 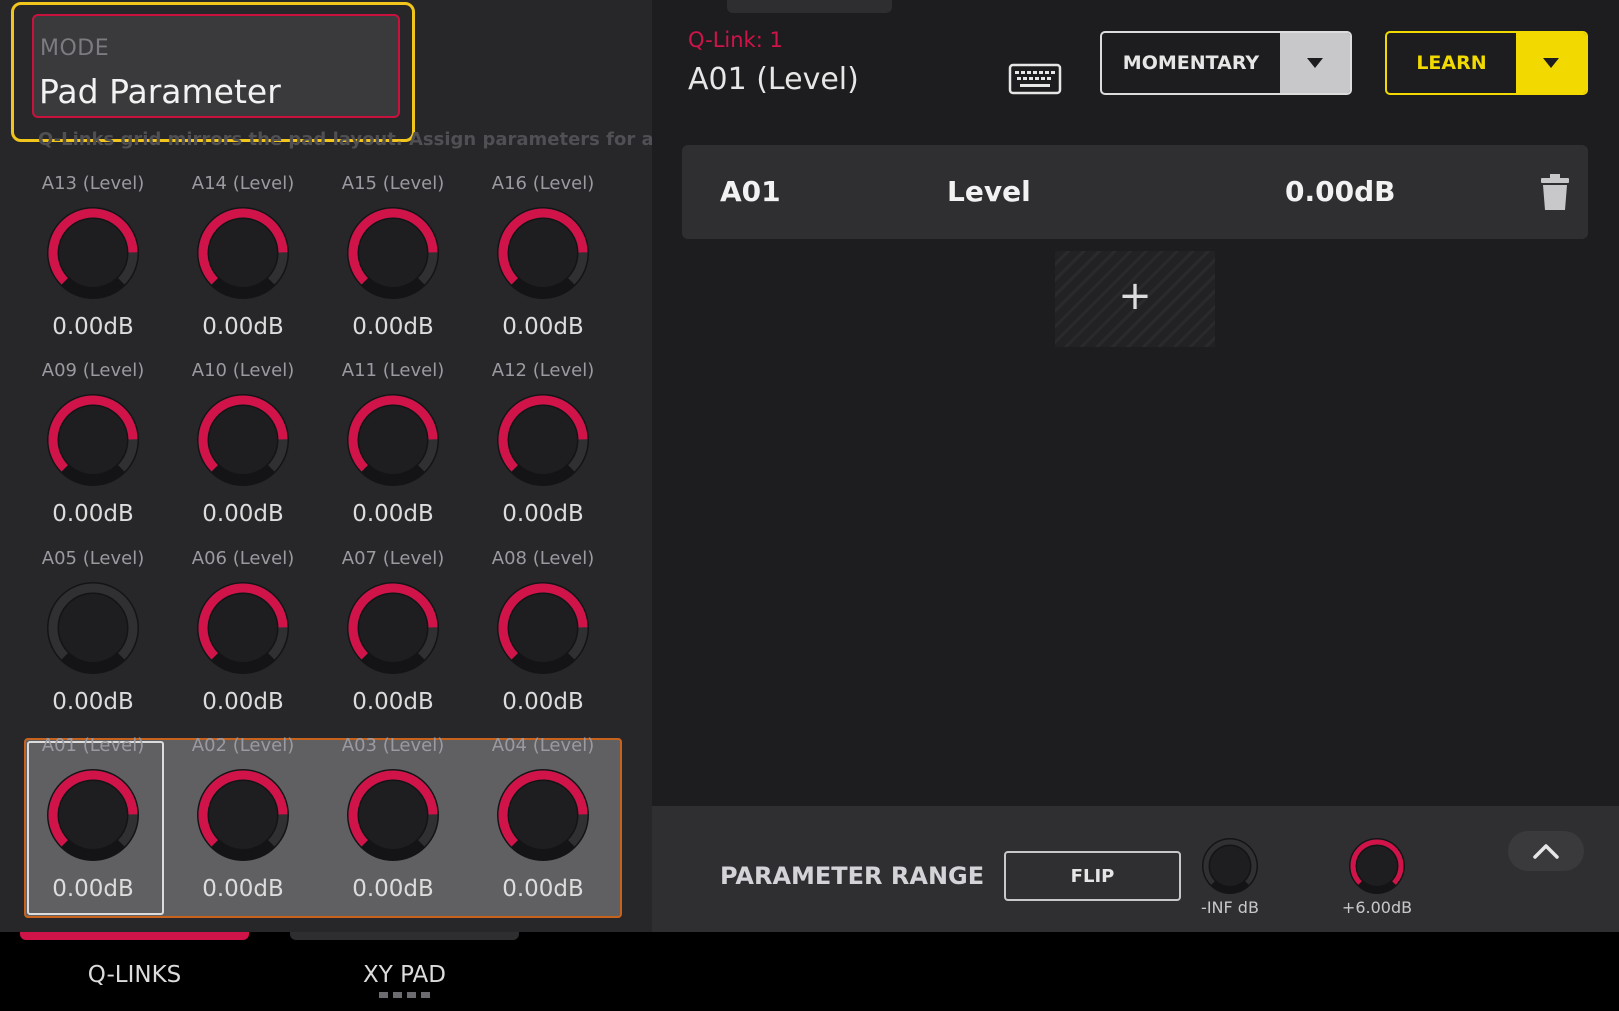 I want to click on add-assignment-button: +, so click(x=1135, y=299).